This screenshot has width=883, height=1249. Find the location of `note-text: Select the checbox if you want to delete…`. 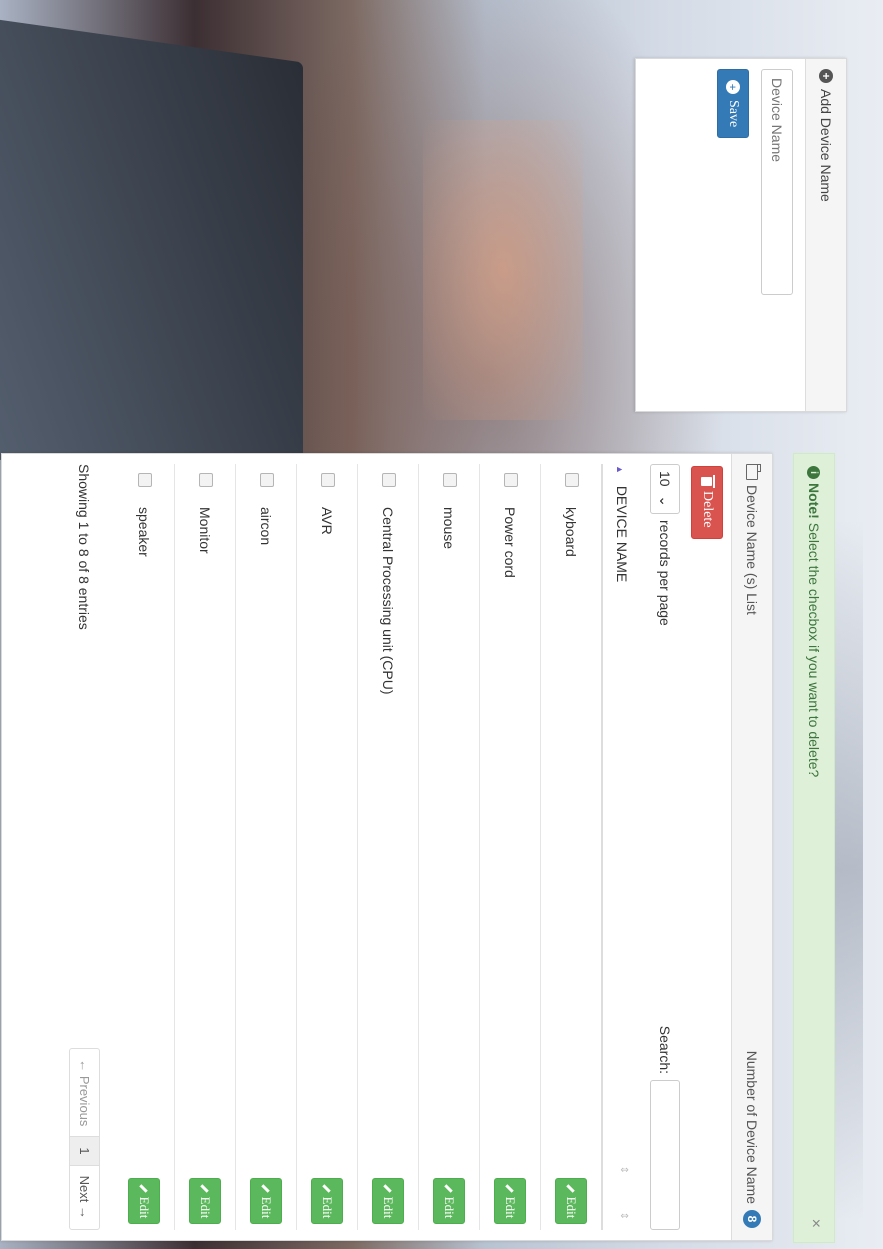

note-text: Select the checbox if you want to delete… is located at coordinates (814, 650).